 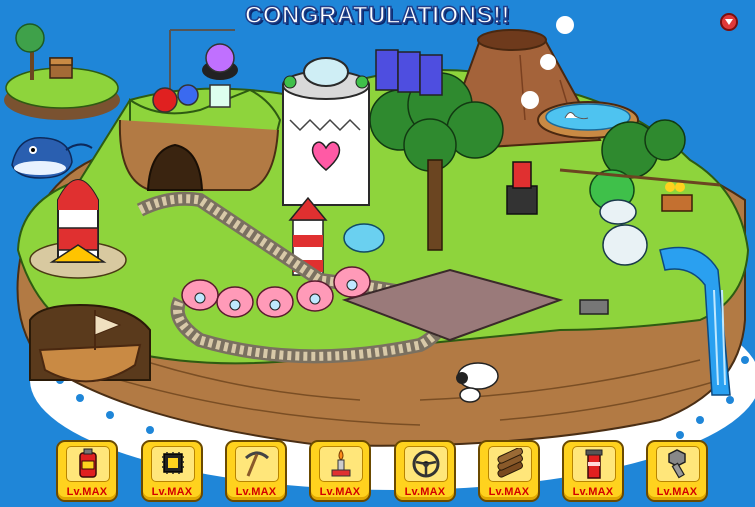 I want to click on tool-bolt: Lv.MAX, so click(x=677, y=471).